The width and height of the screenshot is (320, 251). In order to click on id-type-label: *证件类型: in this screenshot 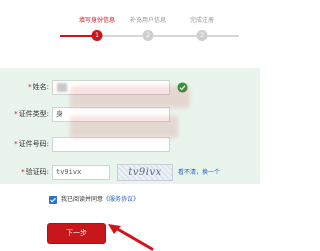, I will do `click(31, 114)`.